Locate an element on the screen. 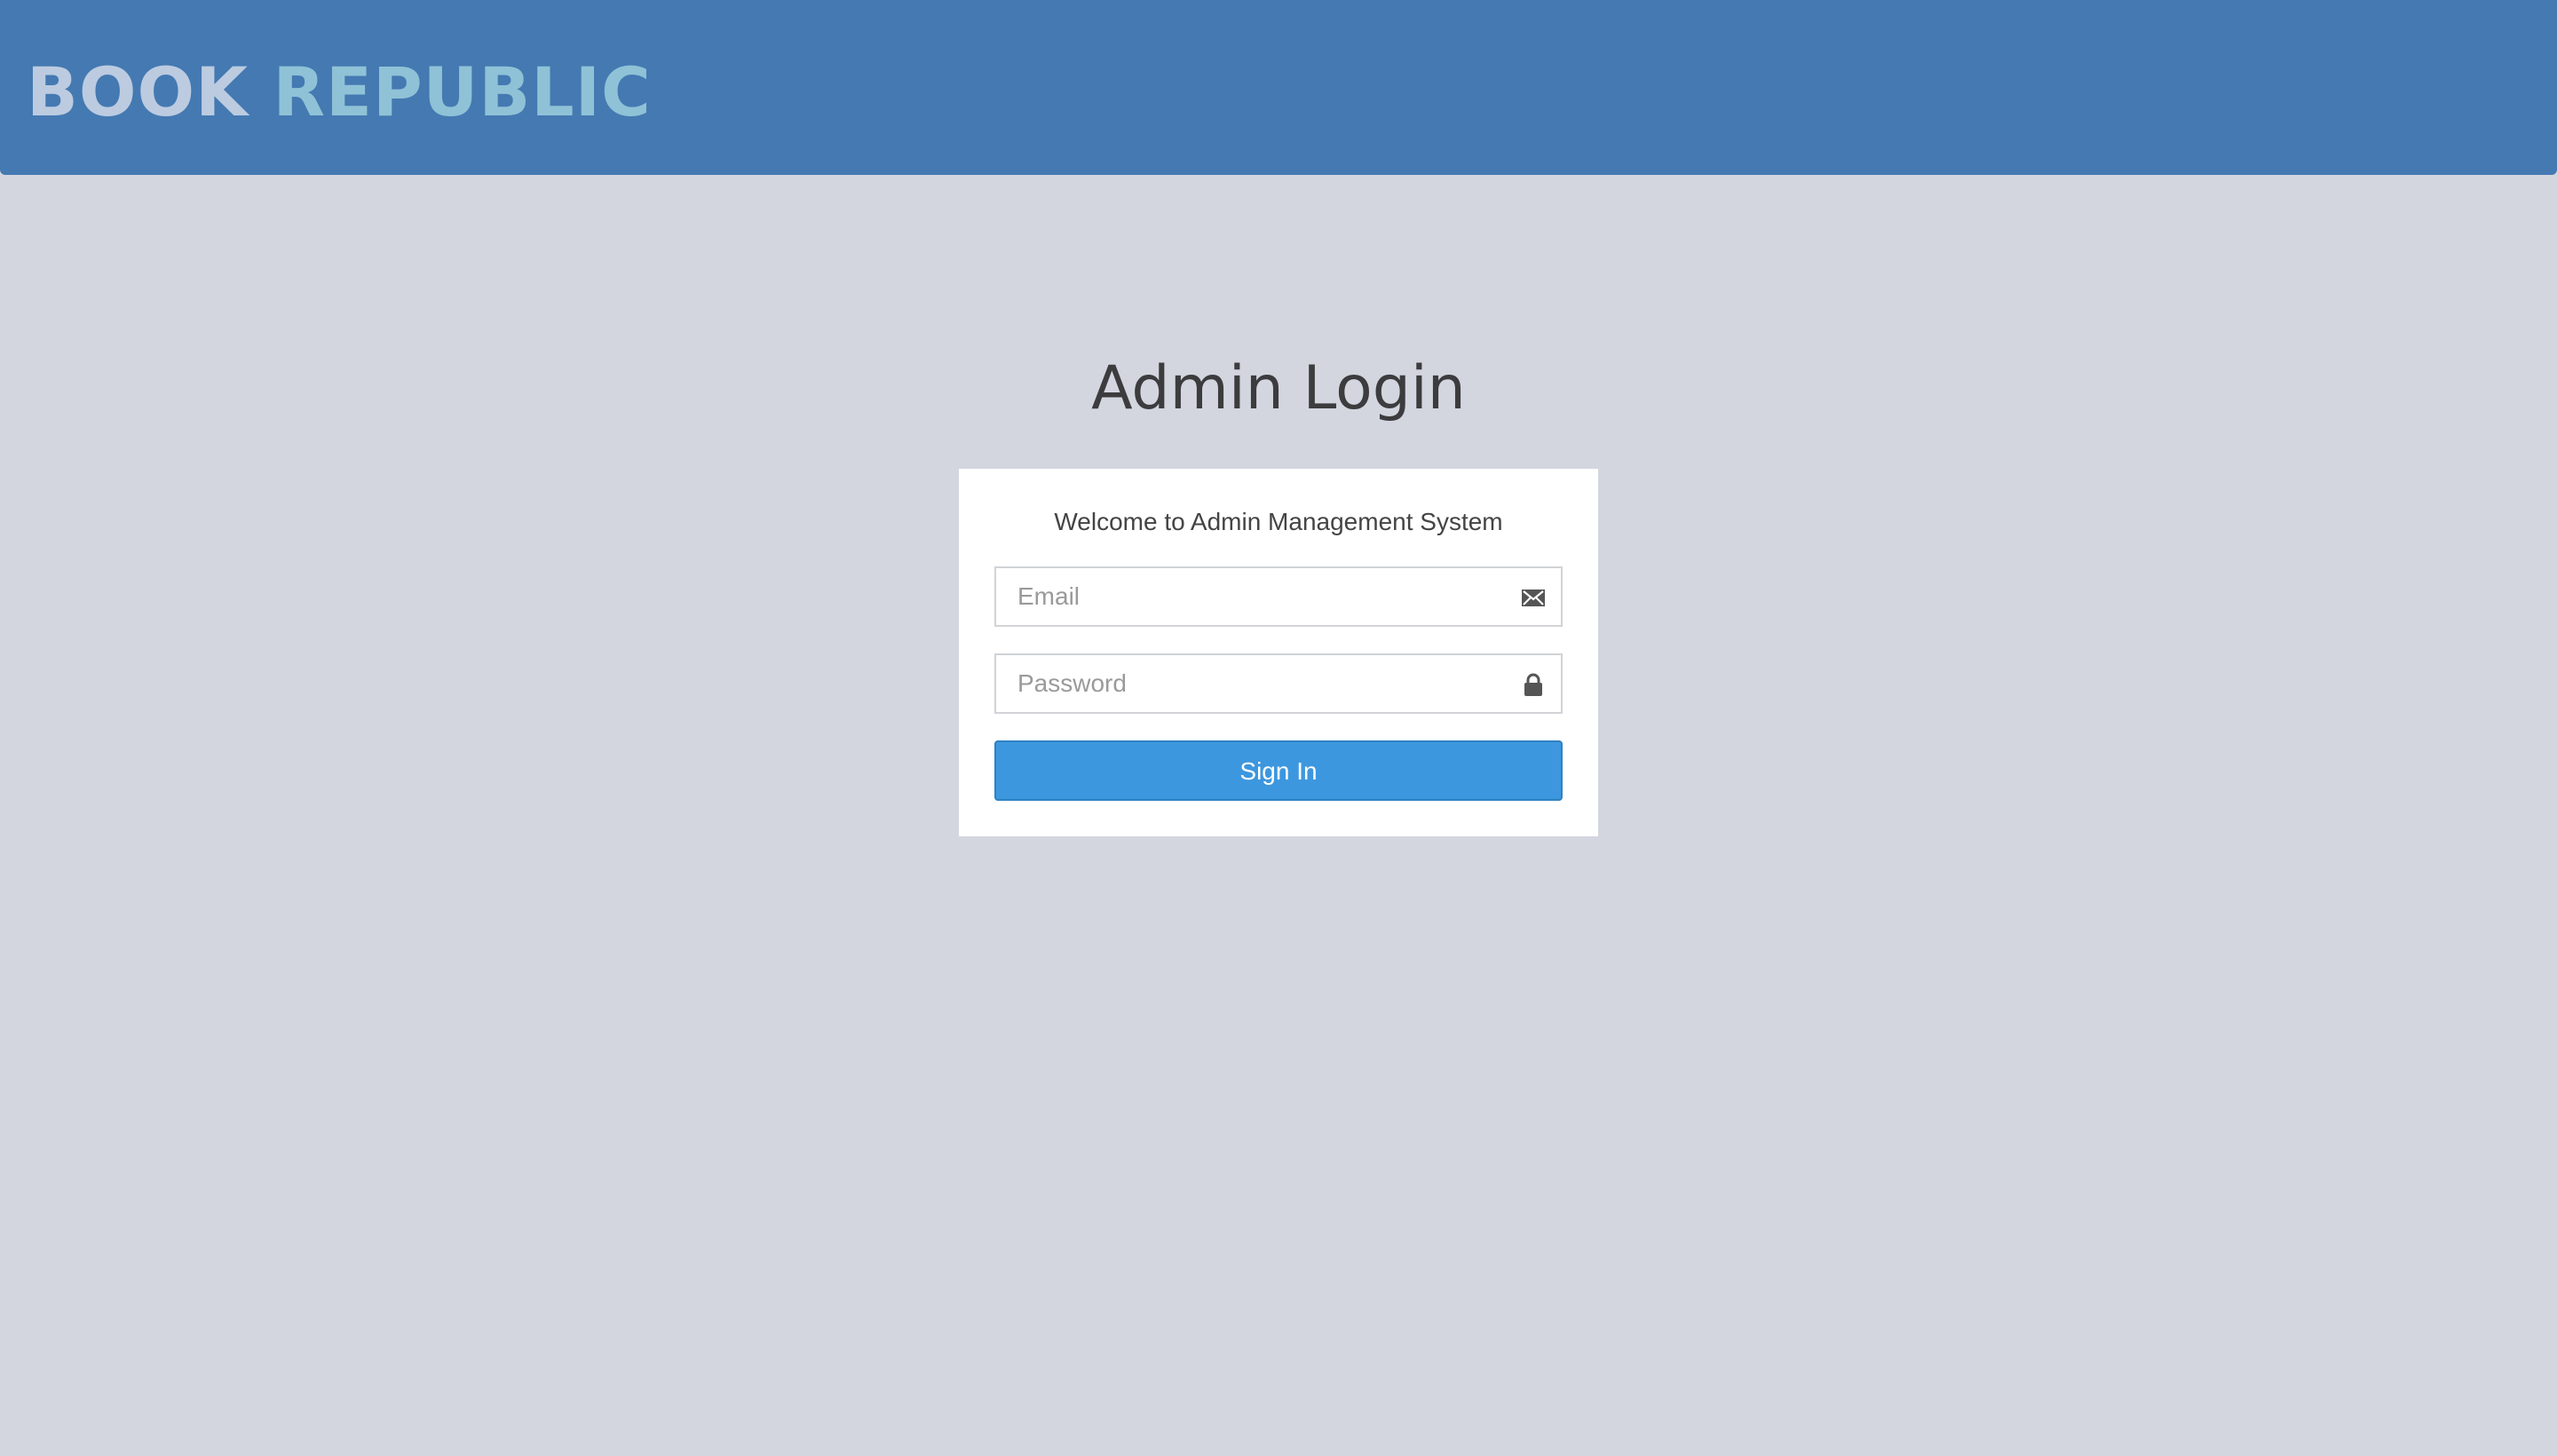 This screenshot has height=1456, width=2557. page-title: Admin Login is located at coordinates (1278, 388).